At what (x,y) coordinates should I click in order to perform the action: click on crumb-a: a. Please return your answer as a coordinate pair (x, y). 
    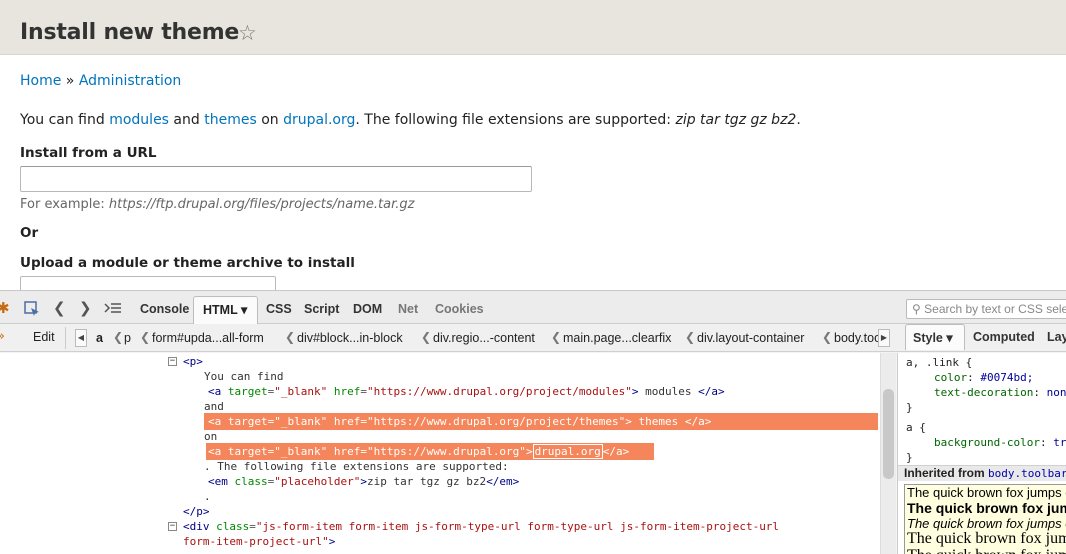
    Looking at the image, I should click on (99, 338).